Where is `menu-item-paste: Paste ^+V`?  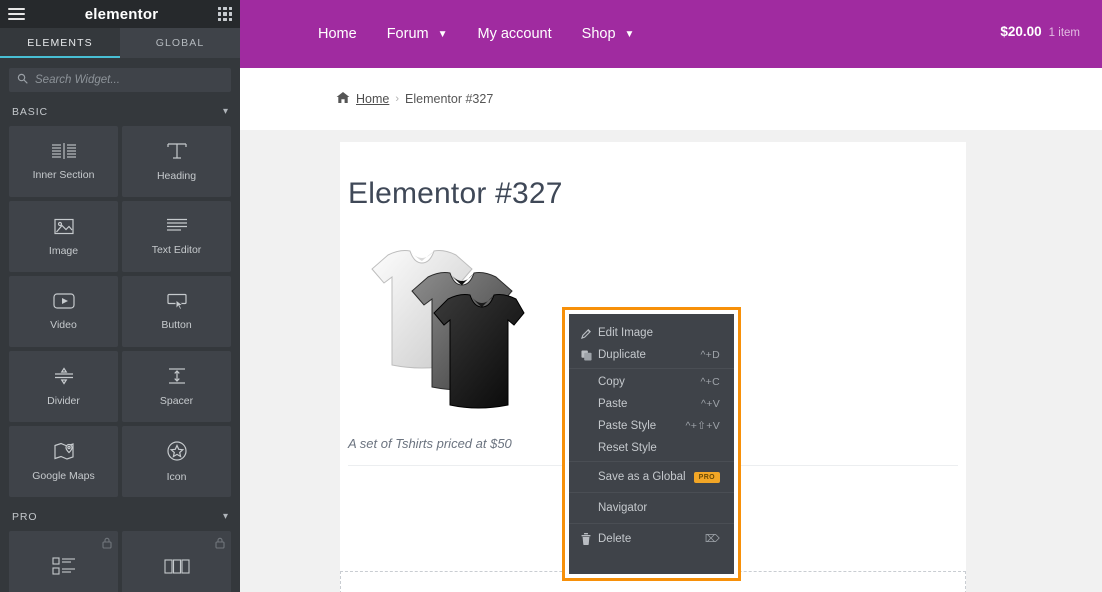
menu-item-paste: Paste ^+V is located at coordinates (651, 404).